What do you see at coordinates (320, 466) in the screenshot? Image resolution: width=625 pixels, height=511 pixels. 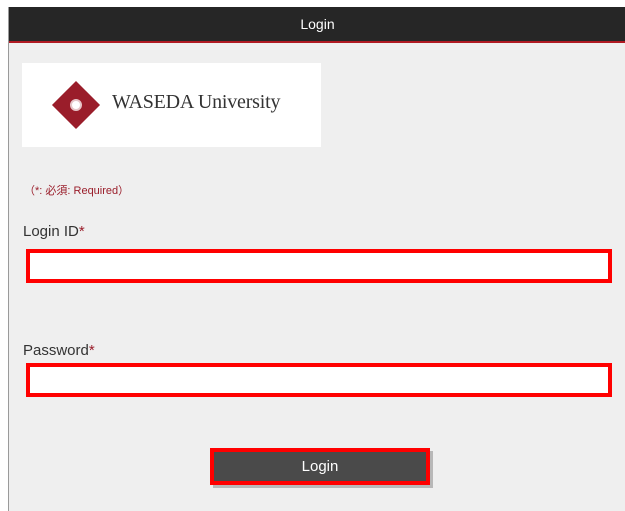 I see `login-button: Login` at bounding box center [320, 466].